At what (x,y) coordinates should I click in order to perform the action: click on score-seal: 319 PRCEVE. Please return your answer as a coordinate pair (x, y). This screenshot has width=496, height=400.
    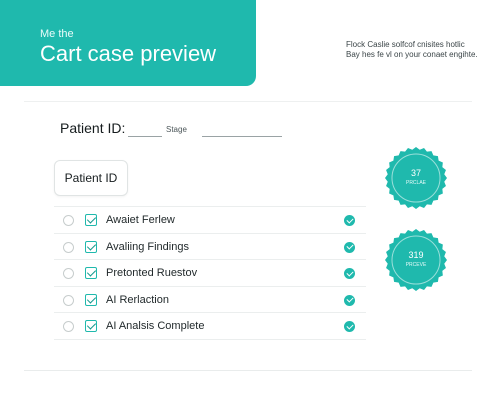
    Looking at the image, I should click on (416, 260).